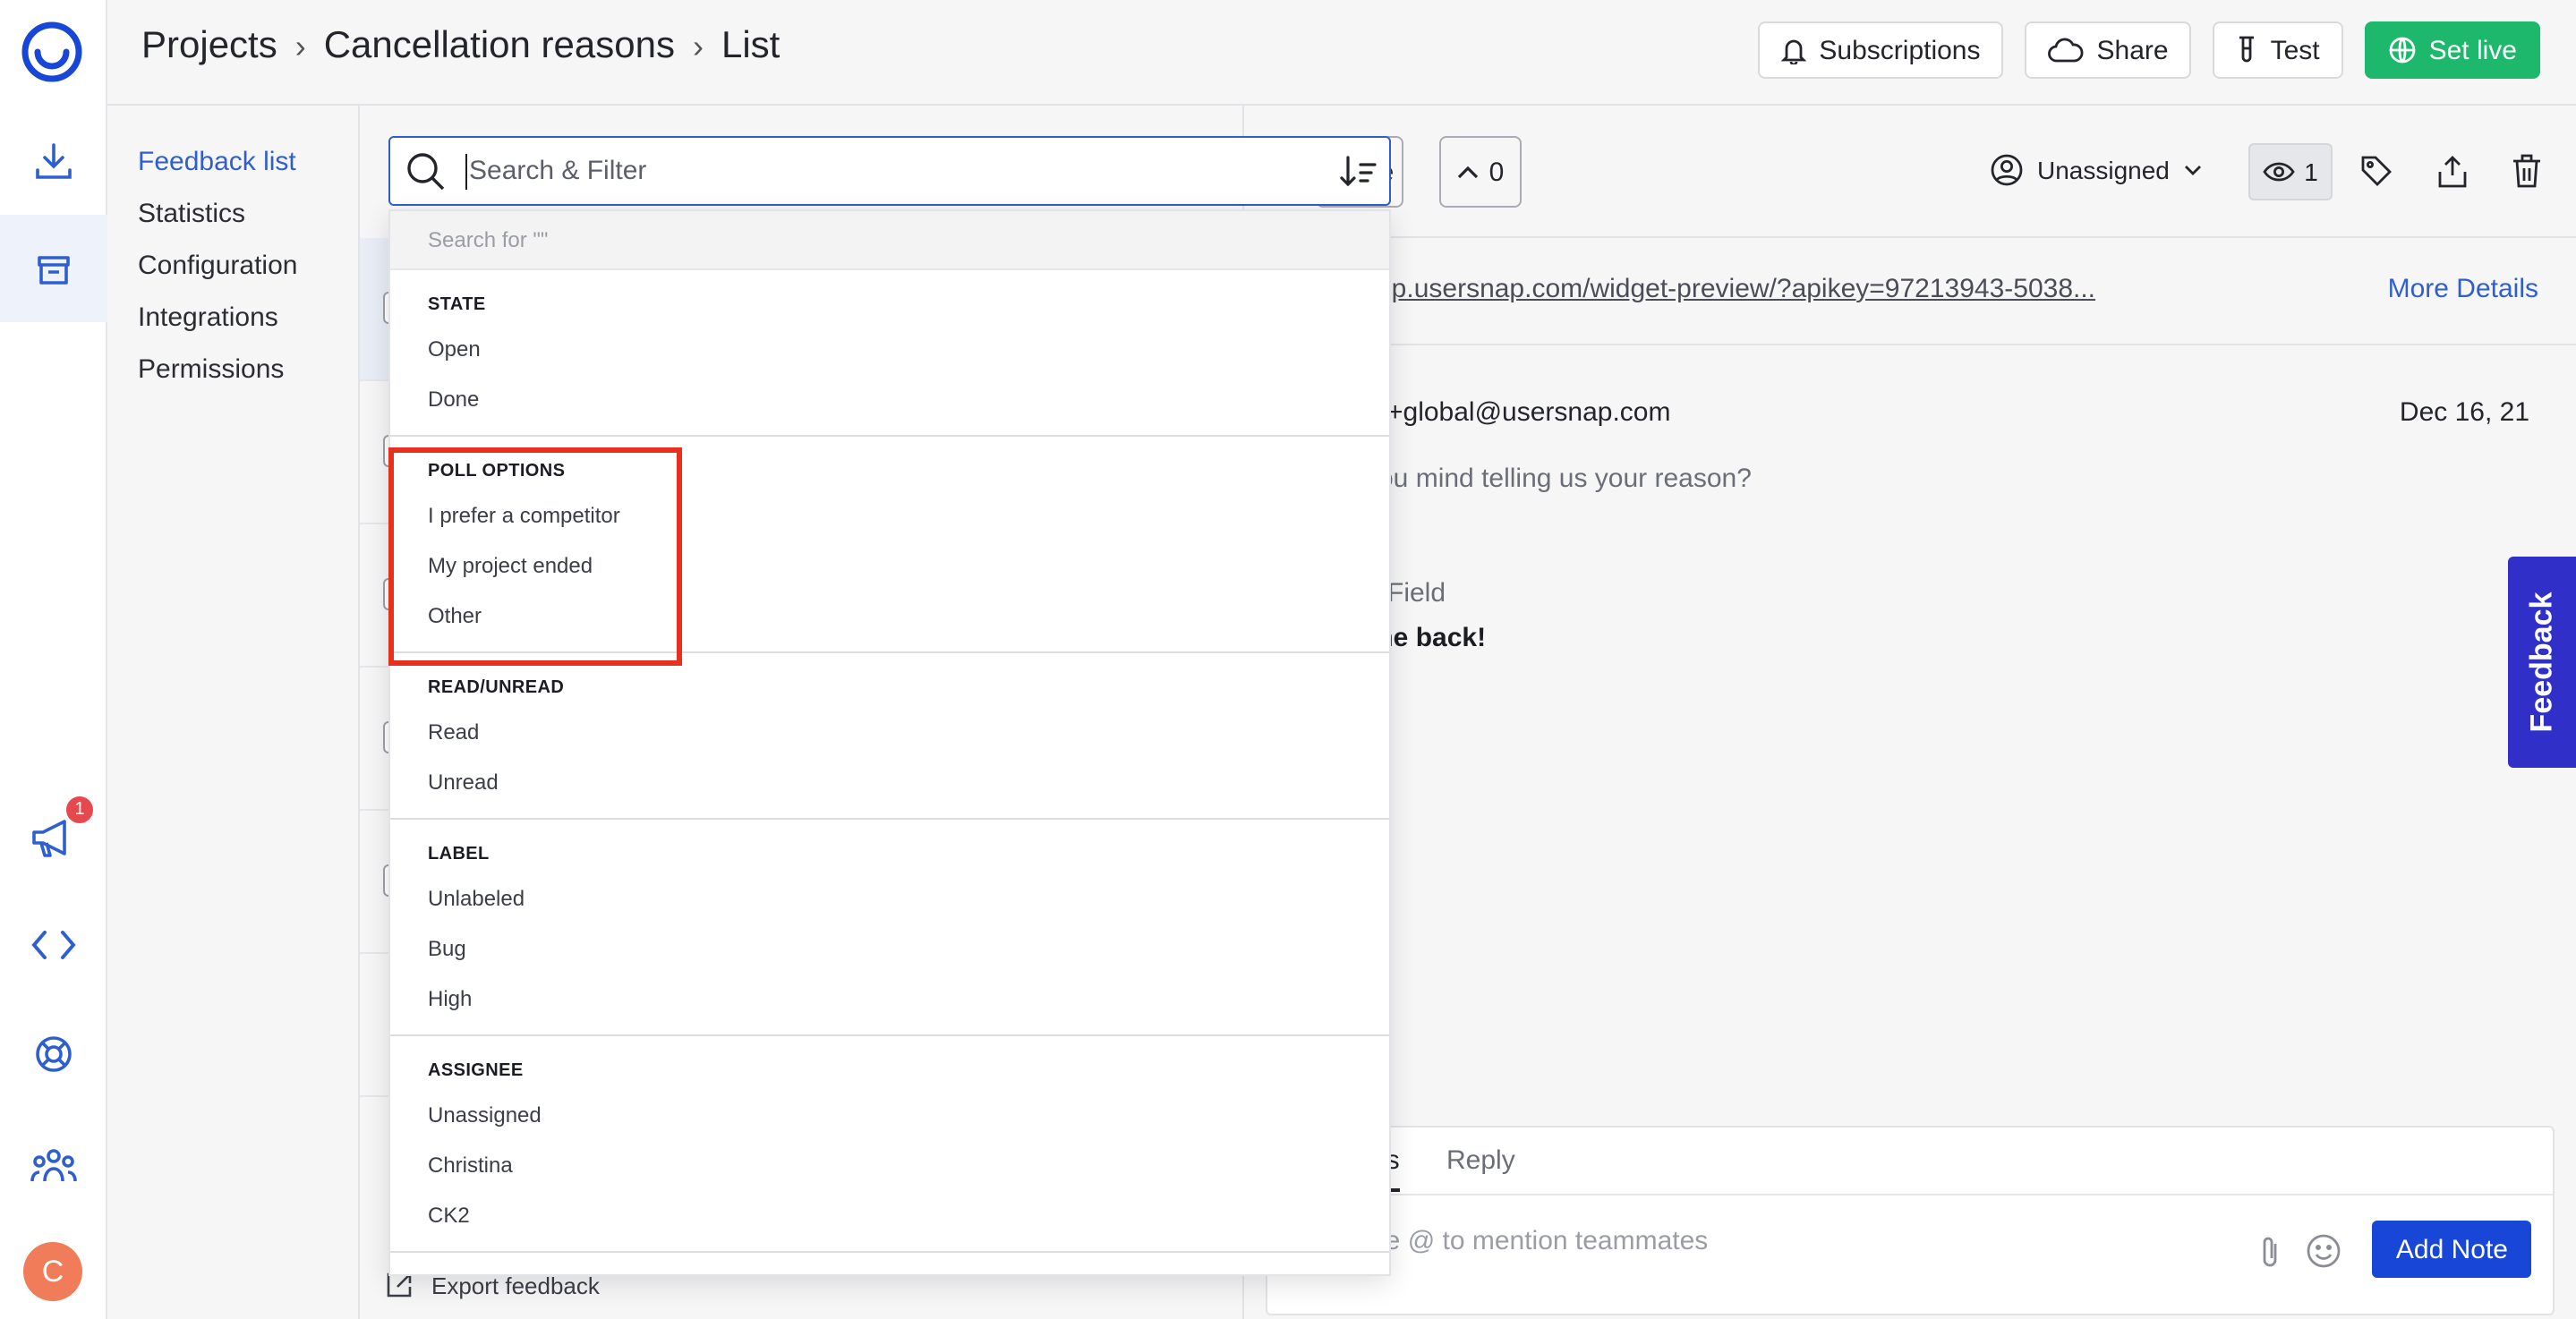  I want to click on add-note-button: Add Note, so click(2451, 1249).